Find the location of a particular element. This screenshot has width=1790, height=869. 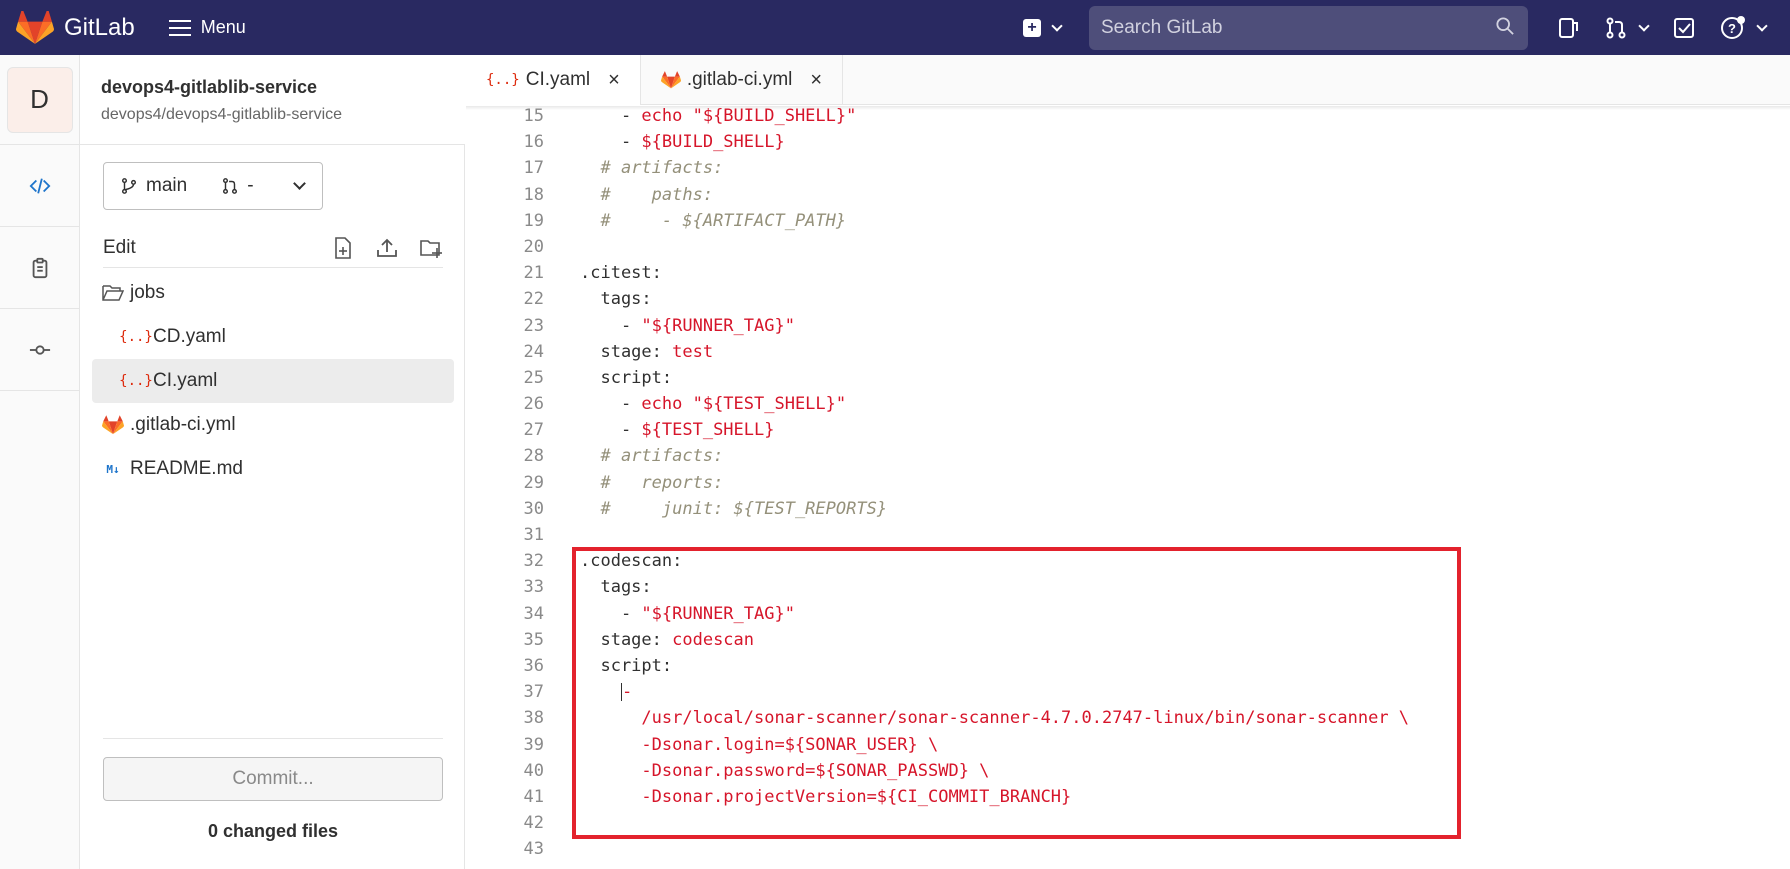

logo-text: GitLab is located at coordinates (99, 27).